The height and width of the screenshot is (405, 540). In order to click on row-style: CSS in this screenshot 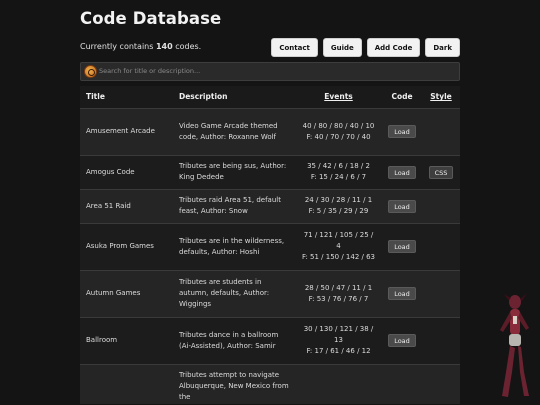, I will do `click(441, 171)`.